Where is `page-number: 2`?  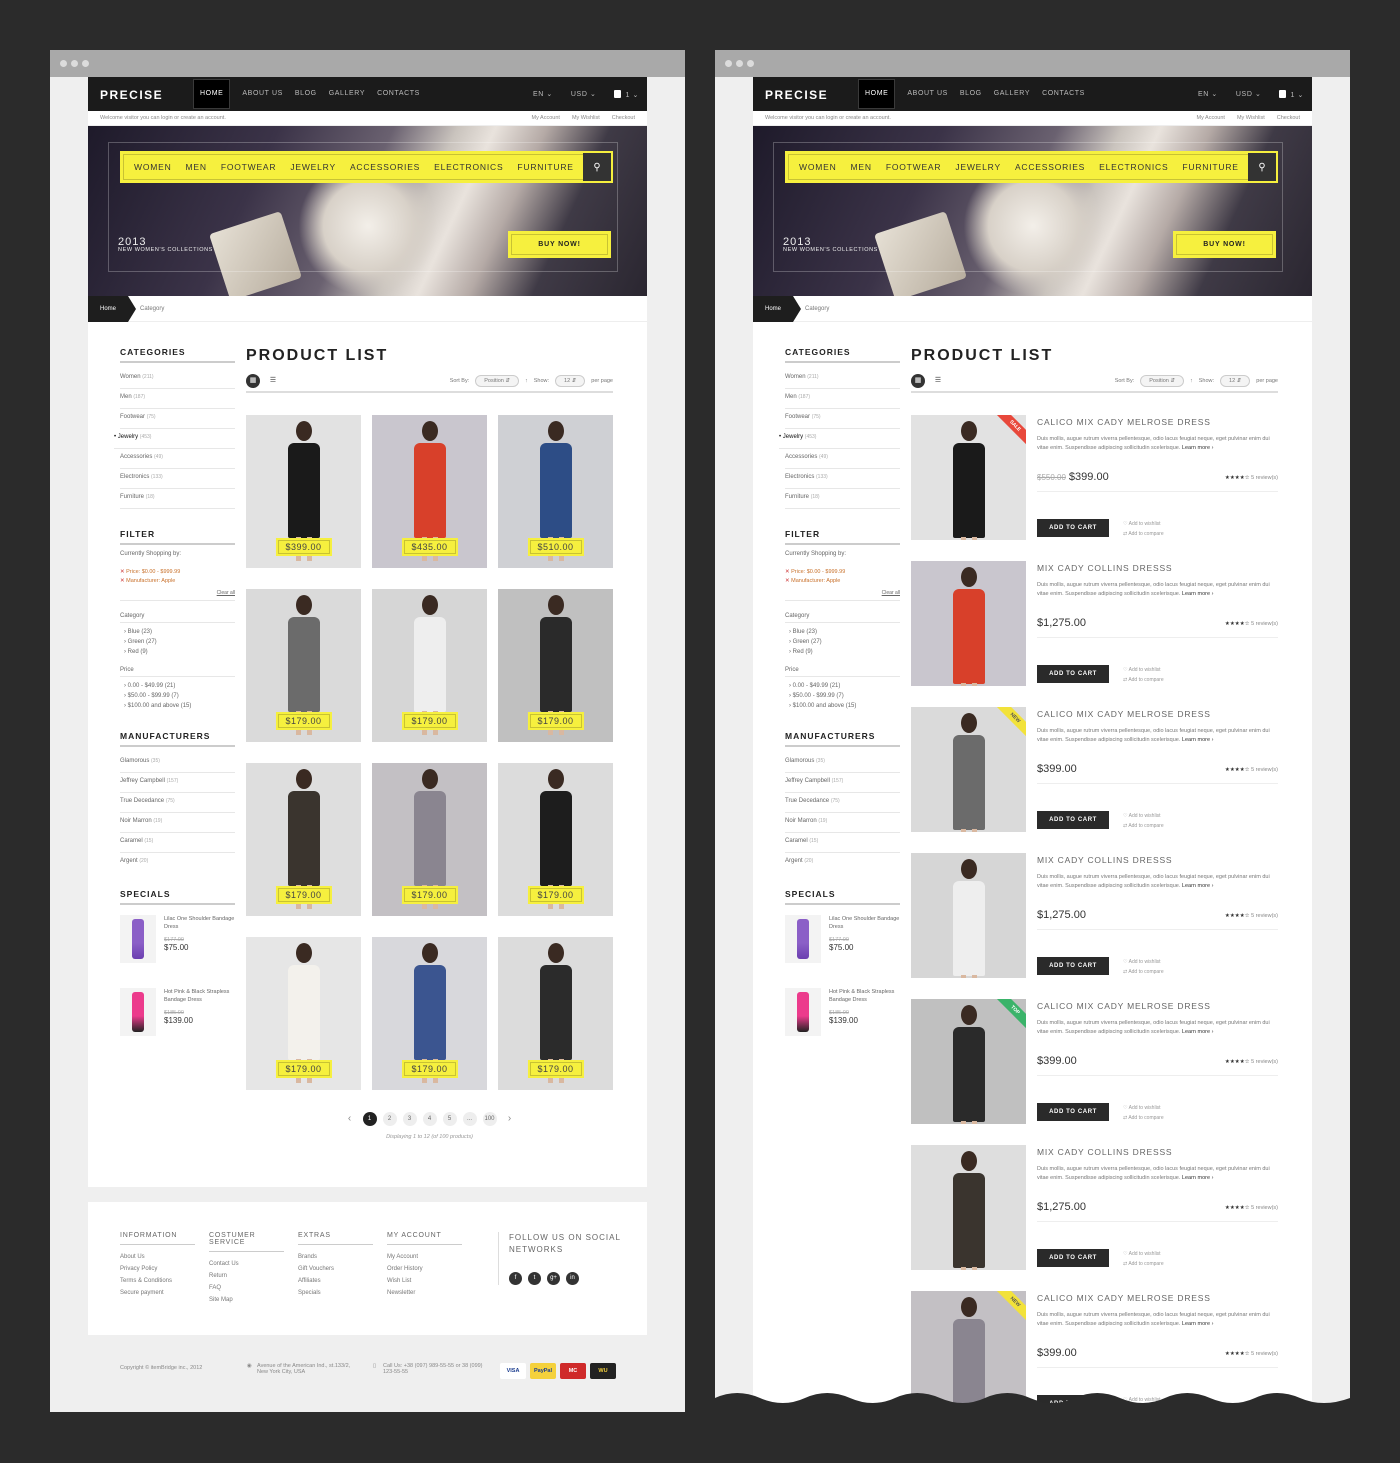
page-number: 2 is located at coordinates (389, 1119).